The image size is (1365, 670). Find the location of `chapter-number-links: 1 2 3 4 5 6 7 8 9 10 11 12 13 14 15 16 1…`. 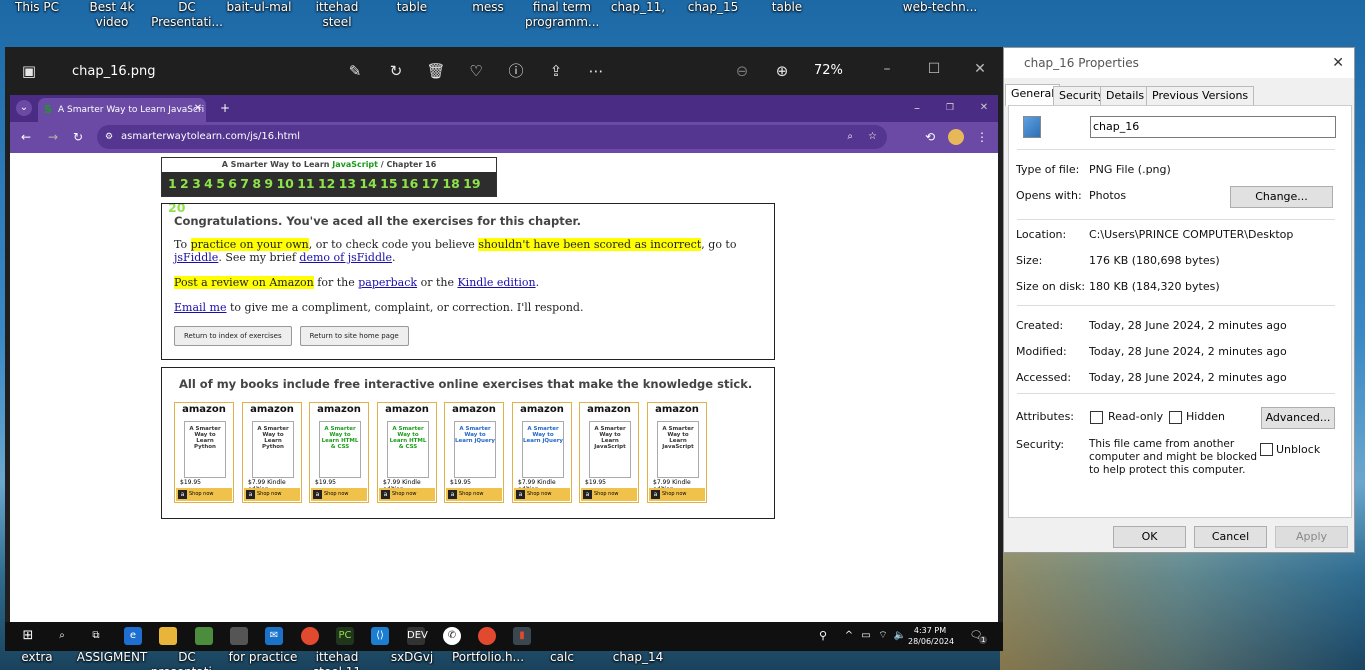

chapter-number-links: 1 2 3 4 5 6 7 8 9 10 11 12 13 14 15 16 1… is located at coordinates (329, 193).